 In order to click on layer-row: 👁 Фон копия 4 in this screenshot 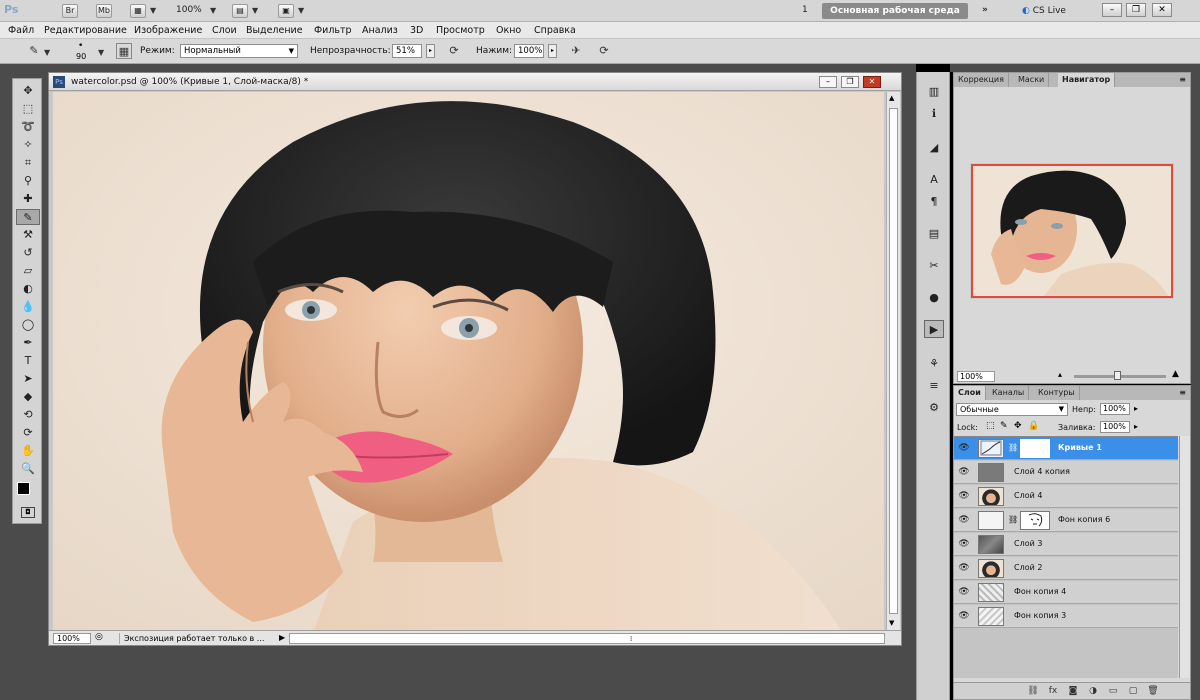, I will do `click(1066, 592)`.